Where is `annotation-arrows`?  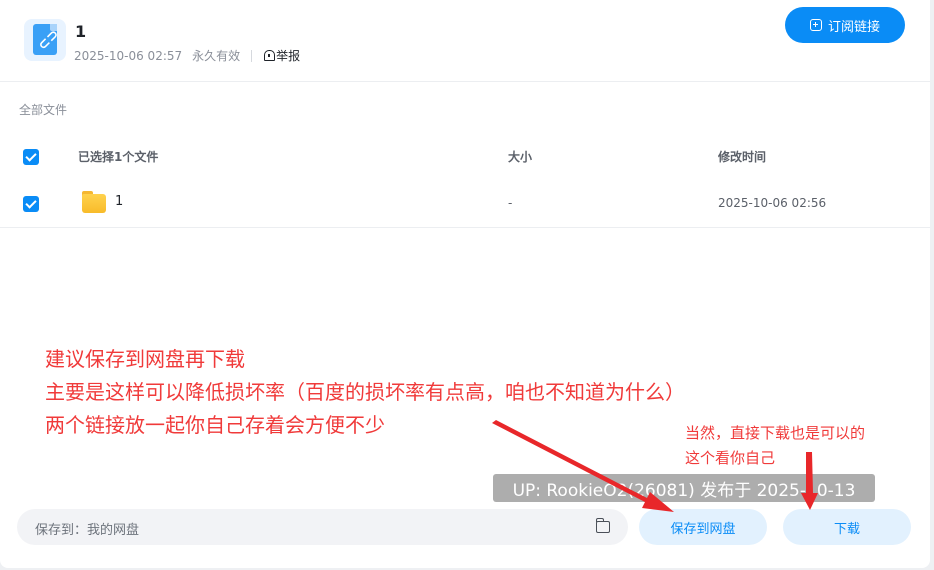
annotation-arrows is located at coordinates (655, 466).